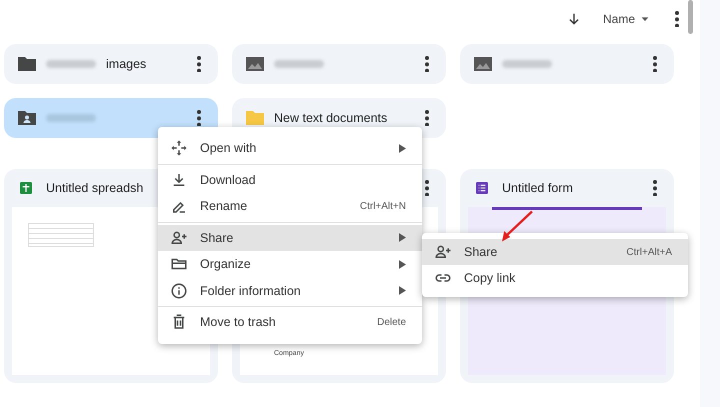  I want to click on folder-name: images, so click(127, 64).